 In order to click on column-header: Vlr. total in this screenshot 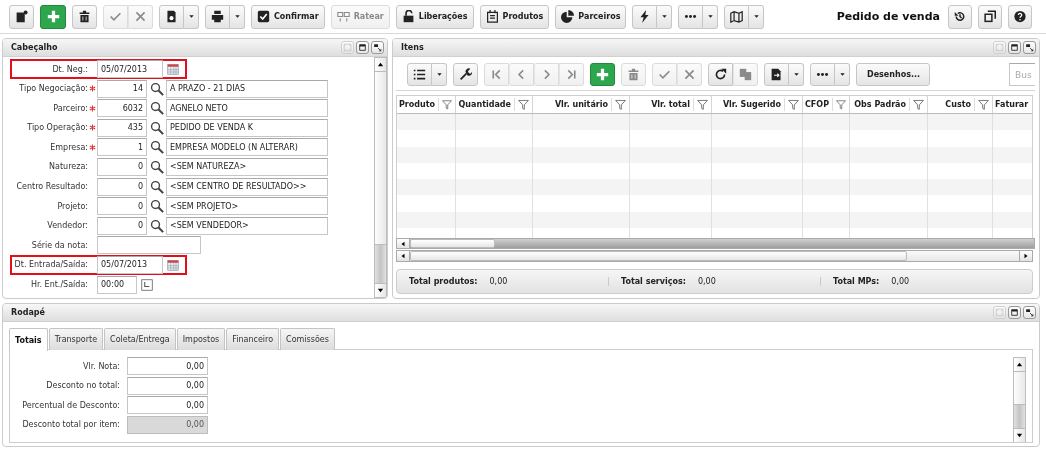, I will do `click(670, 104)`.